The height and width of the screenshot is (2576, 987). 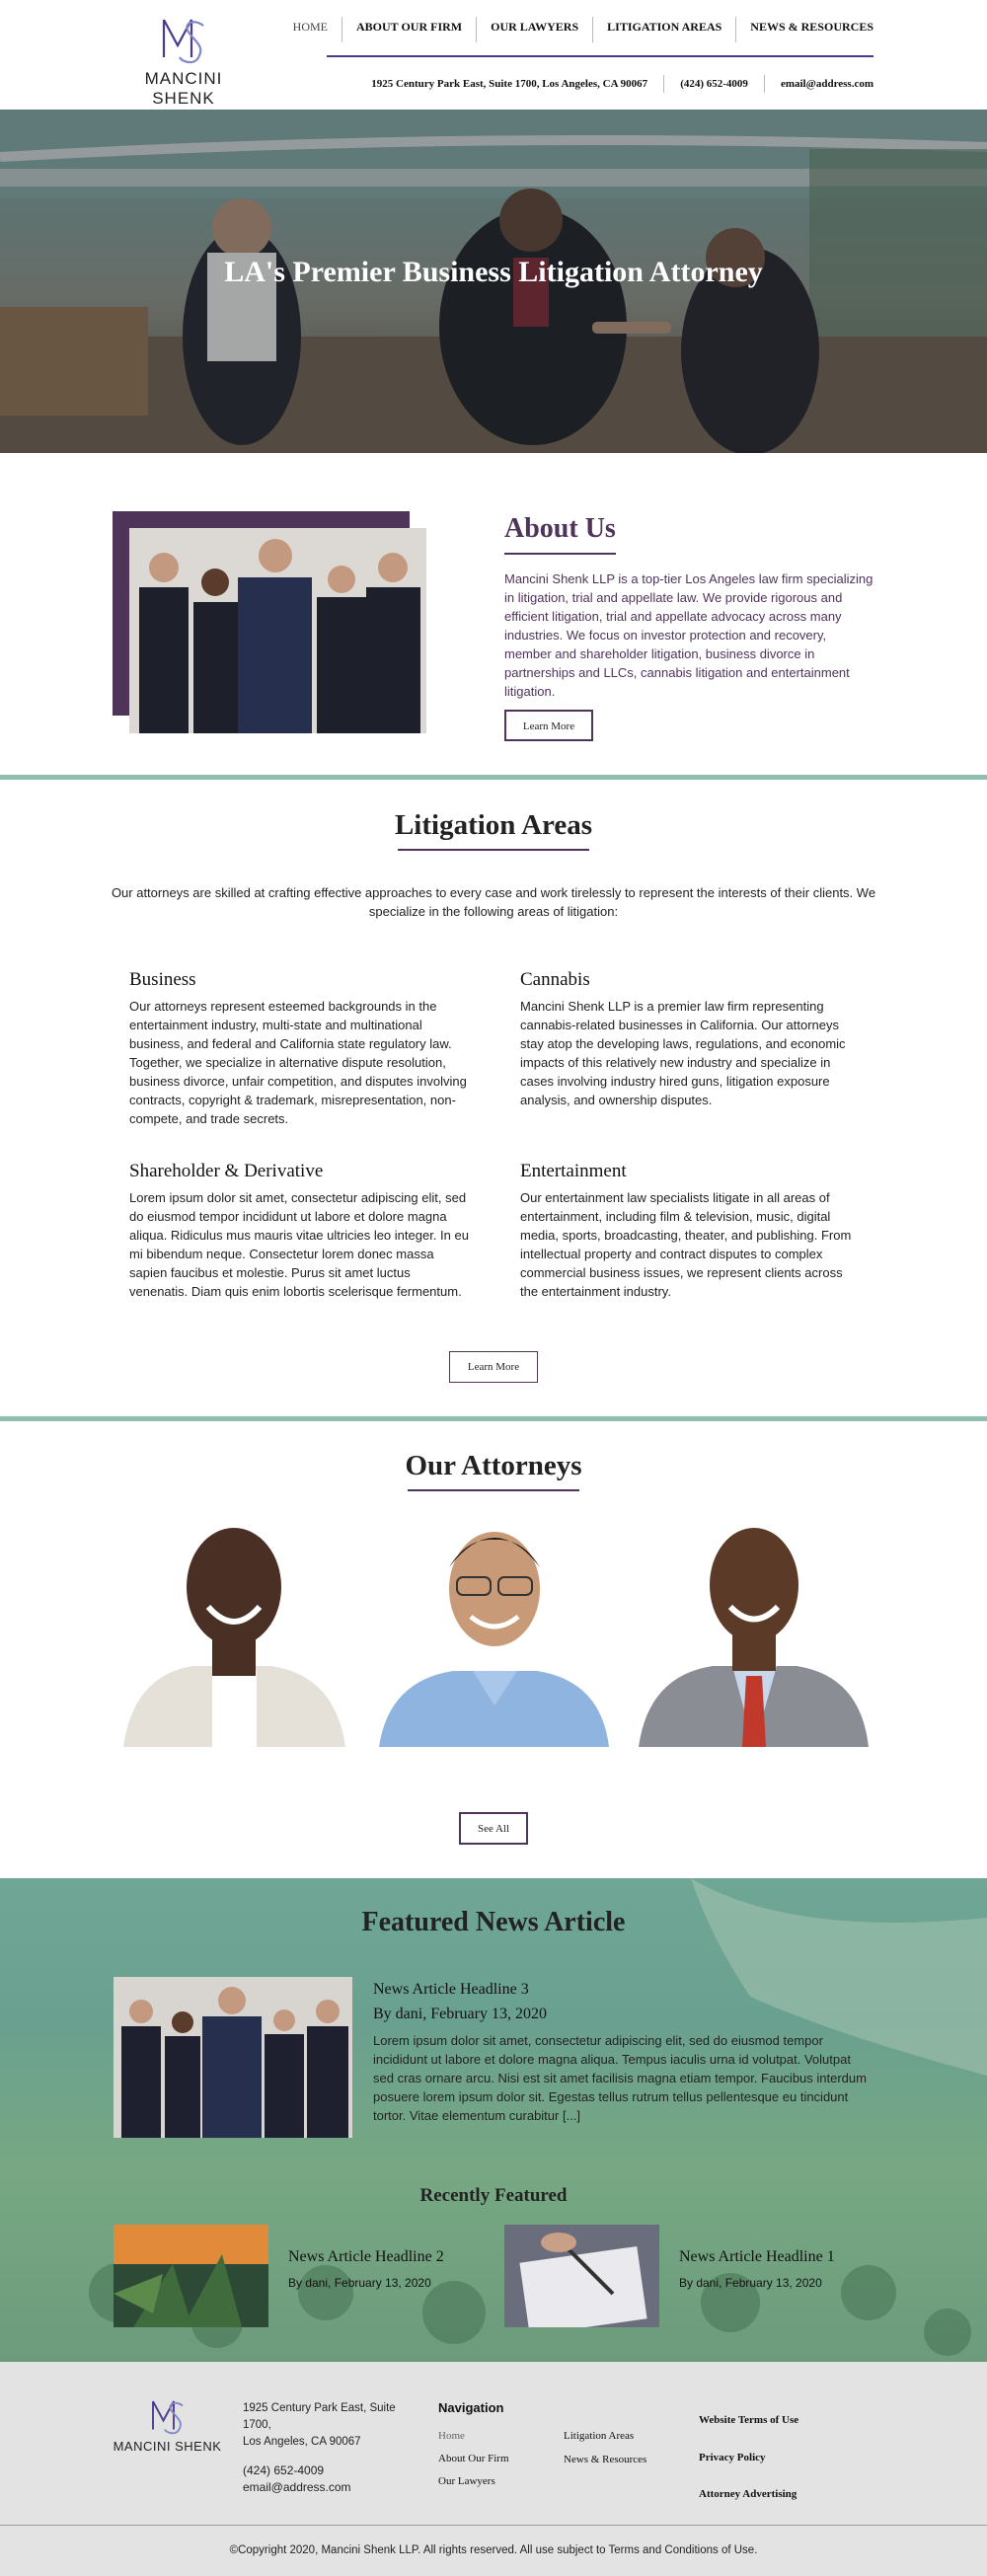 I want to click on footer-nav-title: Navigation, so click(x=471, y=2407).